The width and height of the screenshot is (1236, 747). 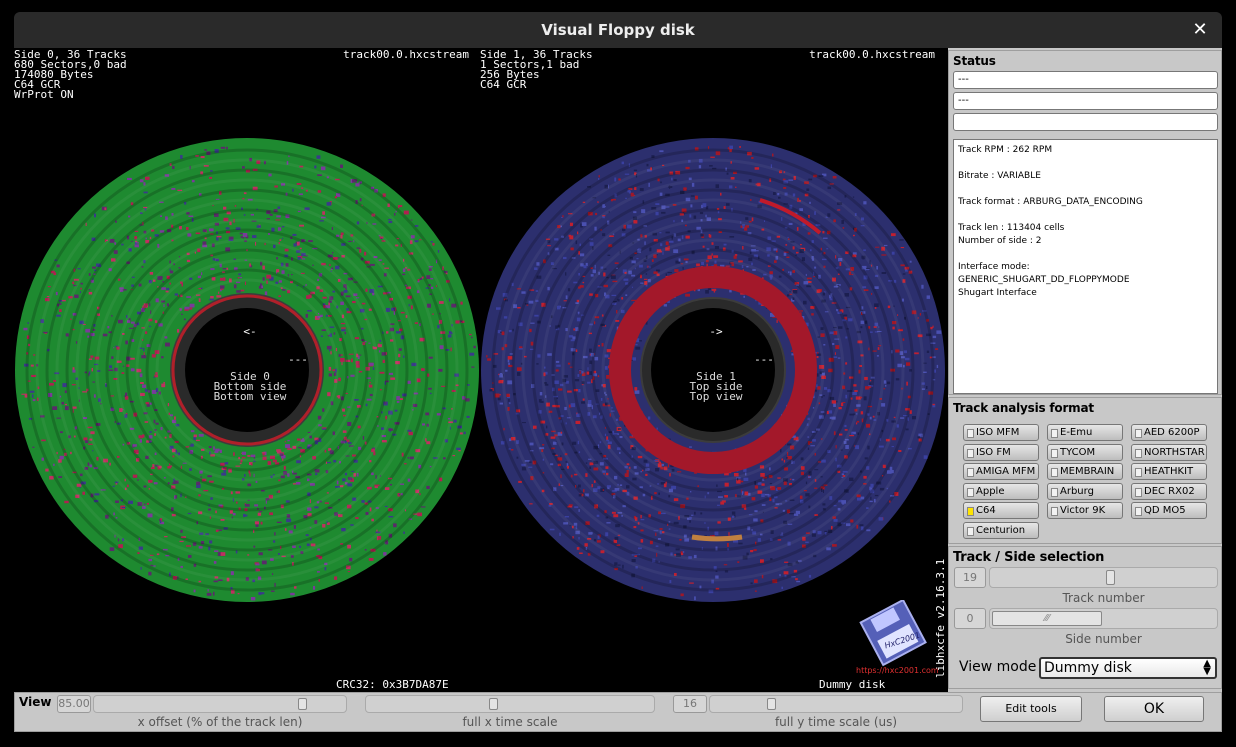 What do you see at coordinates (1103, 577) in the screenshot?
I see `track-number-slider` at bounding box center [1103, 577].